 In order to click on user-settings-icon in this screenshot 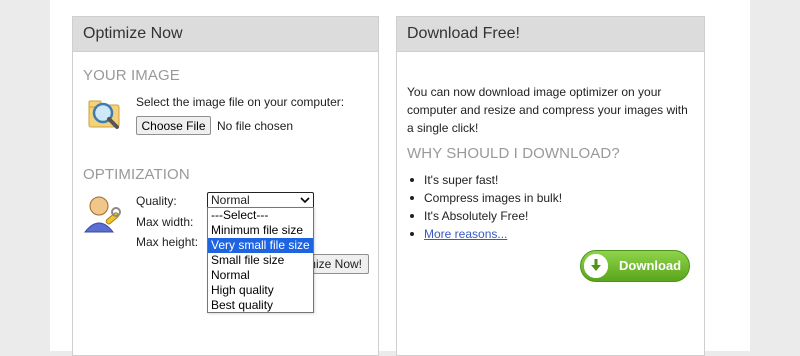, I will do `click(104, 214)`.